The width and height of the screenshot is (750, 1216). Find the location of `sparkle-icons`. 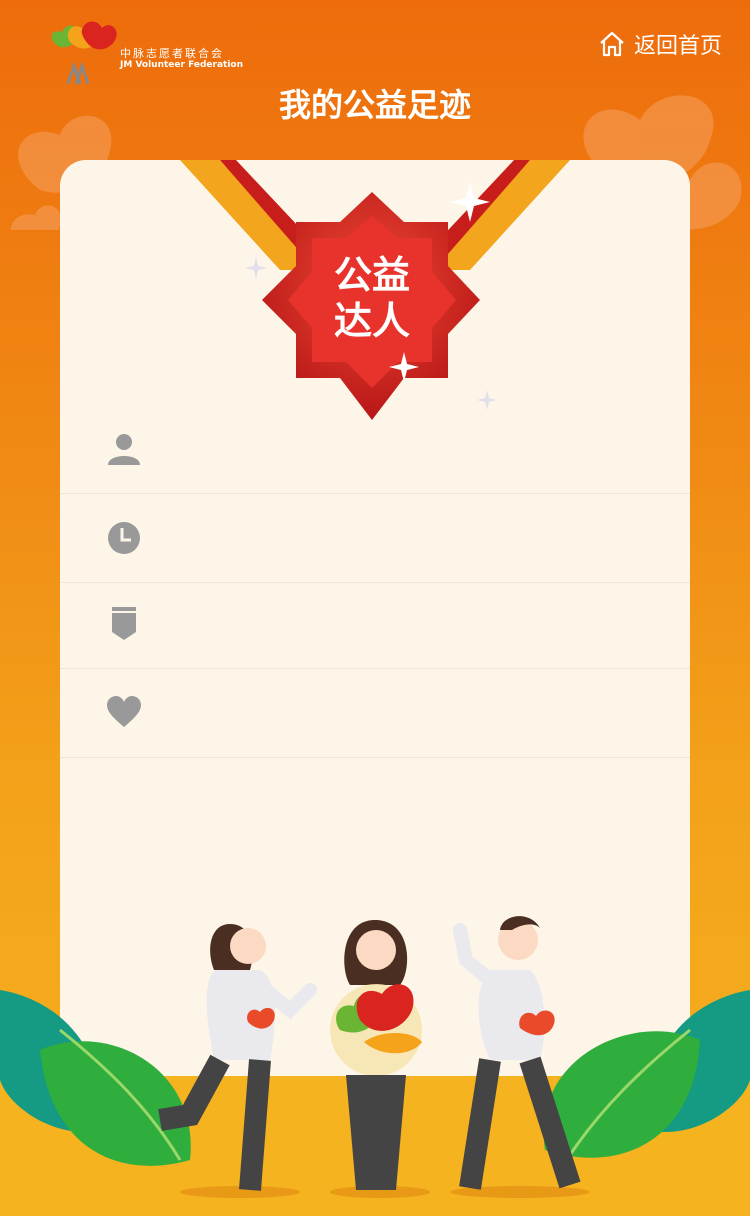

sparkle-icons is located at coordinates (370, 296).